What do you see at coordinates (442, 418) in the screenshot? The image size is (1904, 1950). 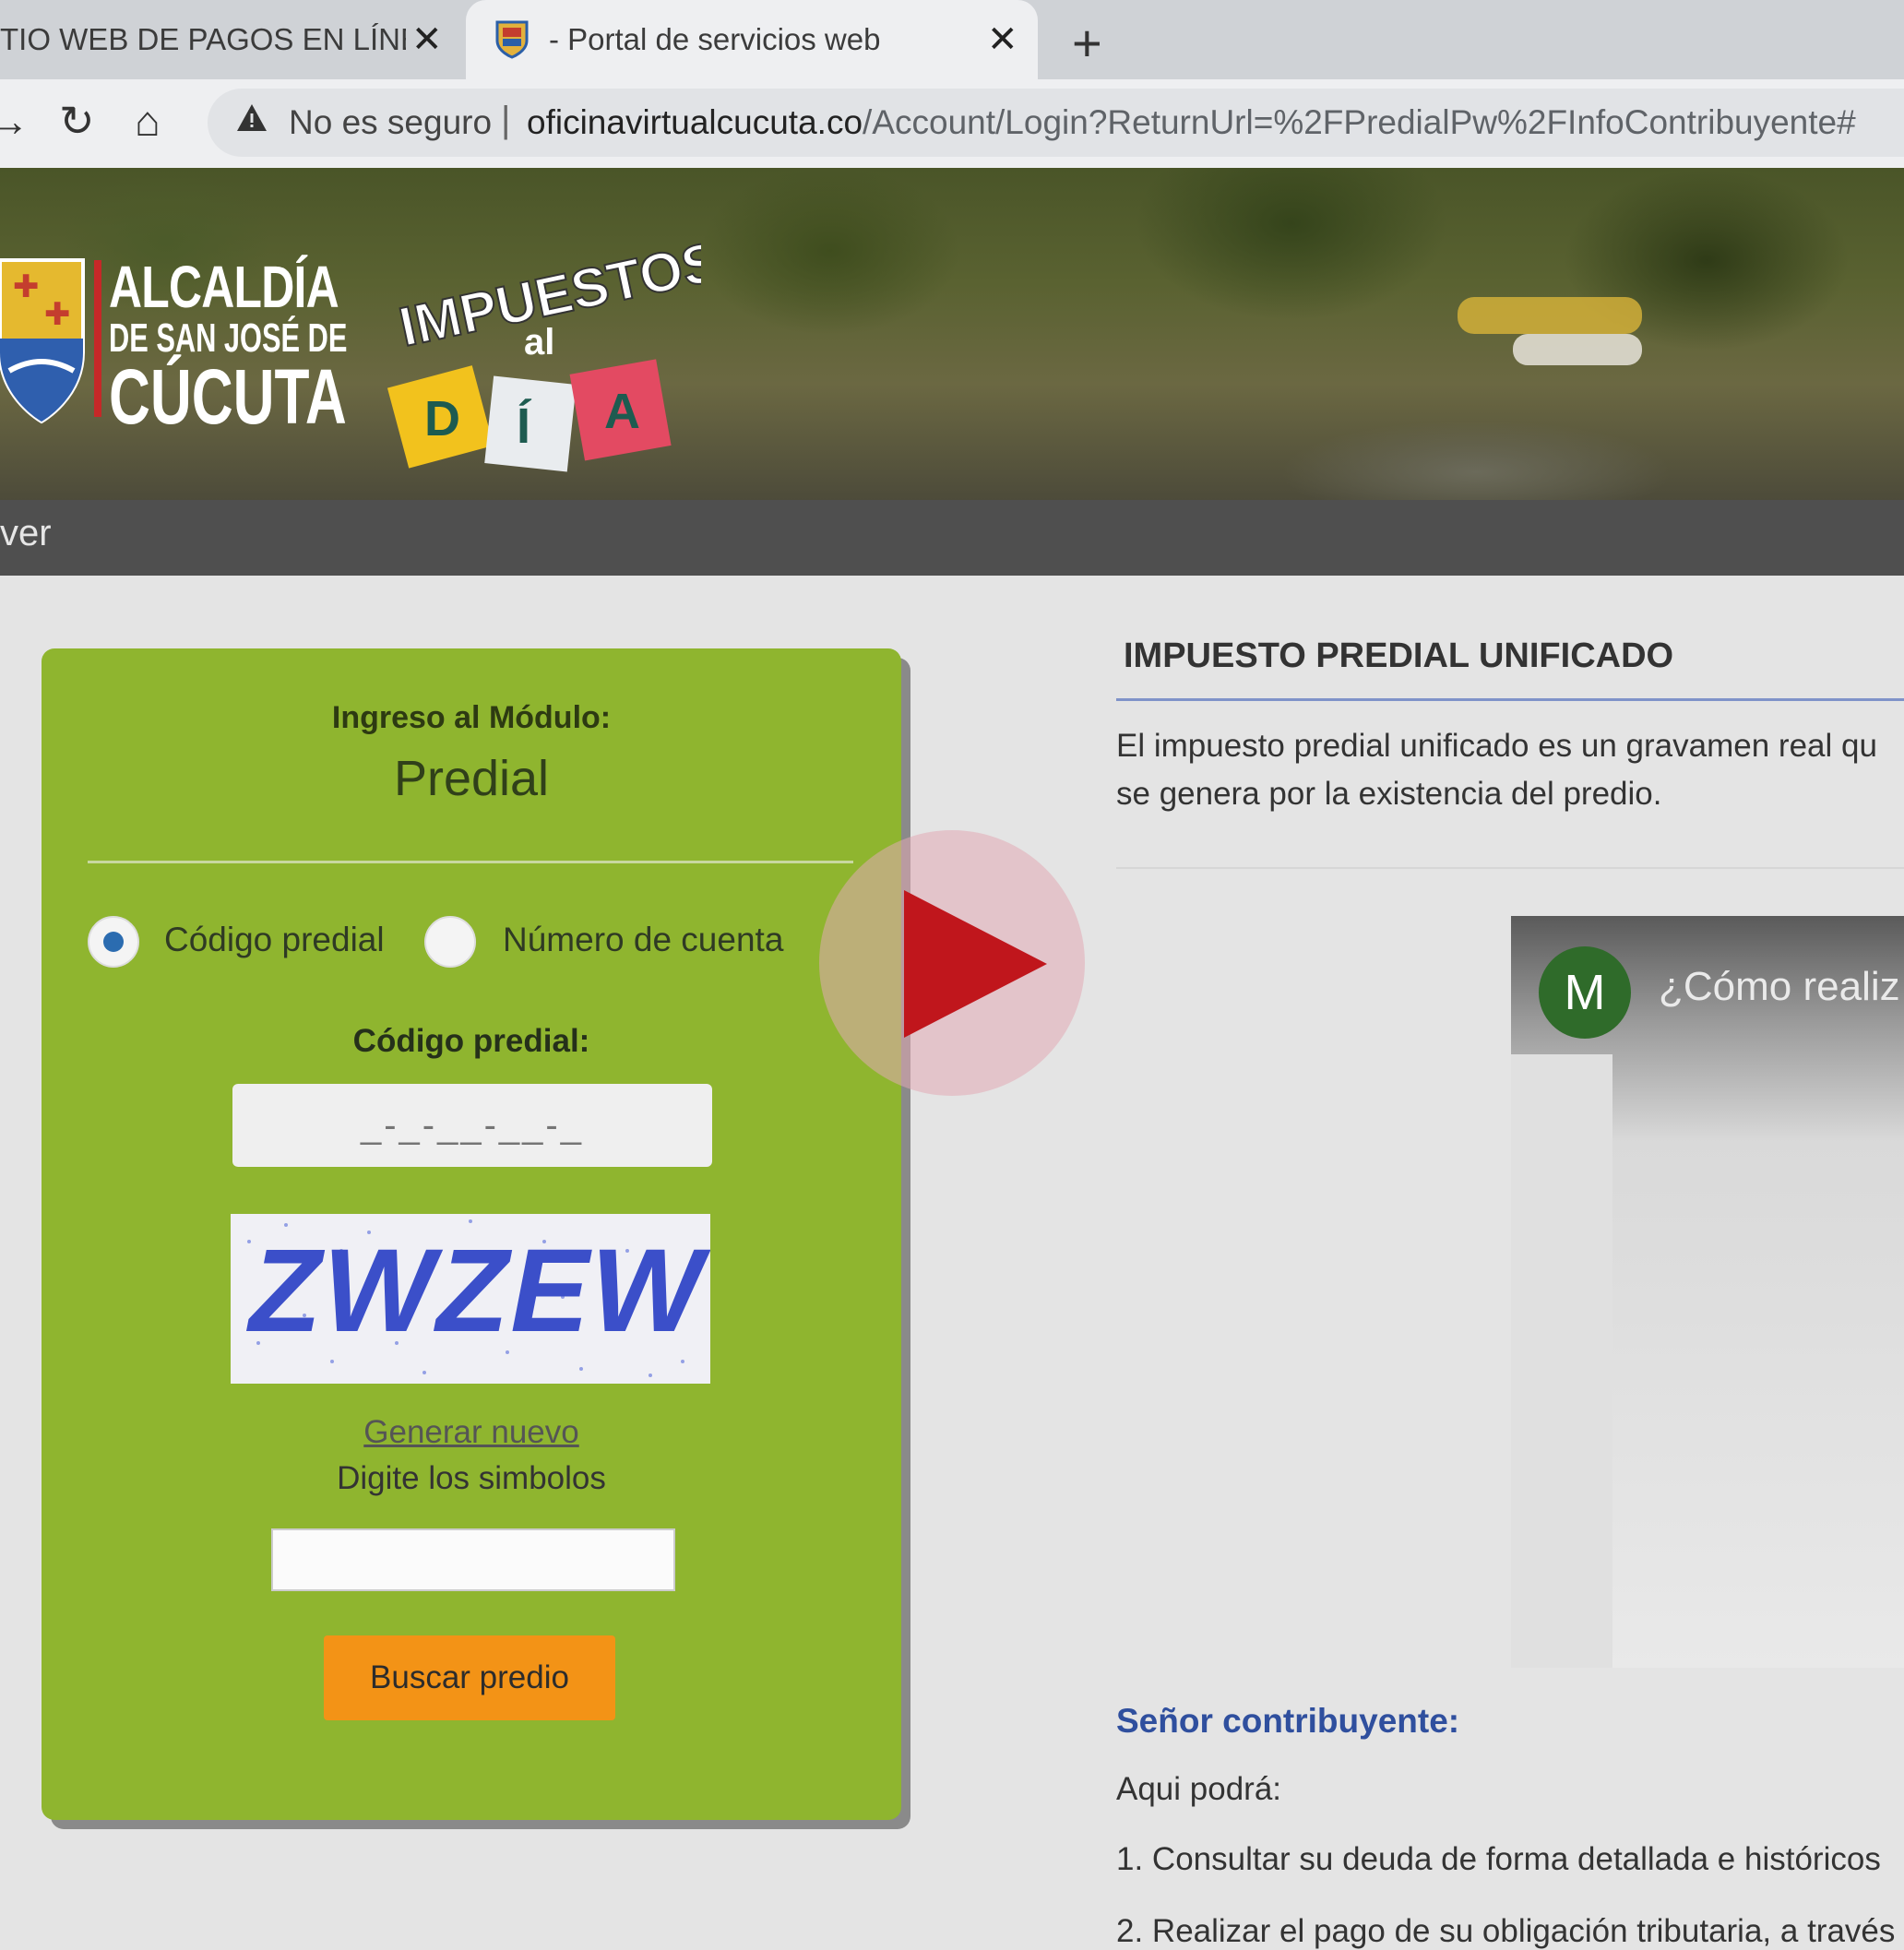 I see `svg-text: D` at bounding box center [442, 418].